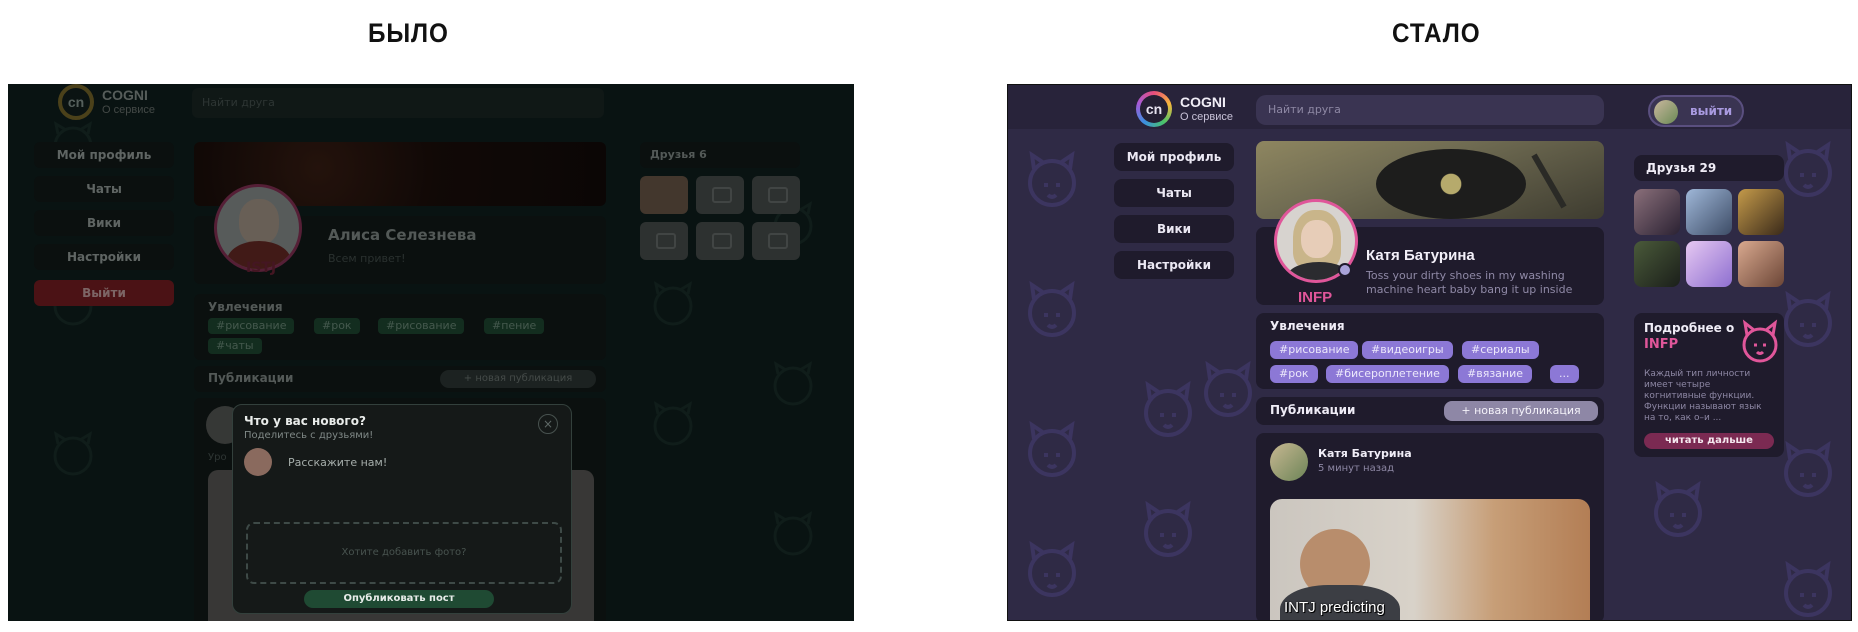 The width and height of the screenshot is (1858, 632). What do you see at coordinates (404, 553) in the screenshot?
I see `photo-drop-zone: Хотите добавить фото?` at bounding box center [404, 553].